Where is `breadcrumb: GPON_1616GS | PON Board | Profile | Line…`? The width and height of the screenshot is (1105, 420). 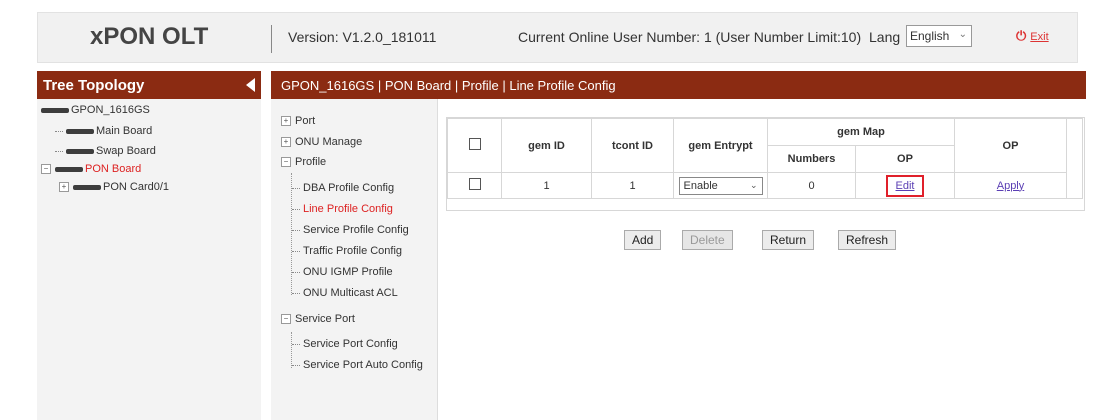 breadcrumb: GPON_1616GS | PON Board | Profile | Line… is located at coordinates (678, 85).